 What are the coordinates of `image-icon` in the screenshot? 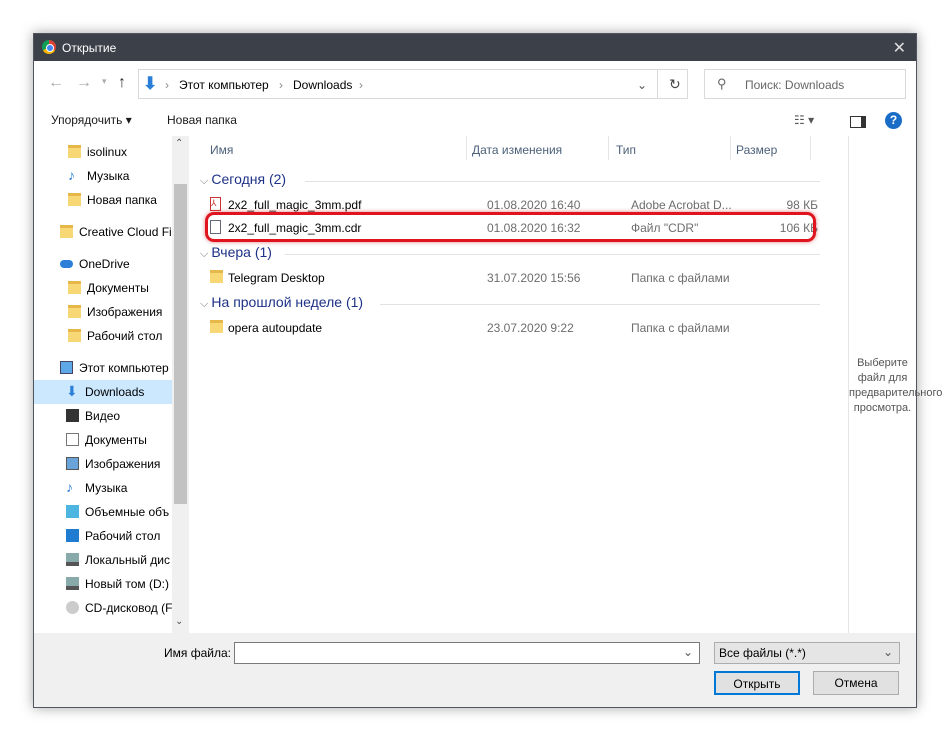 It's located at (72, 463).